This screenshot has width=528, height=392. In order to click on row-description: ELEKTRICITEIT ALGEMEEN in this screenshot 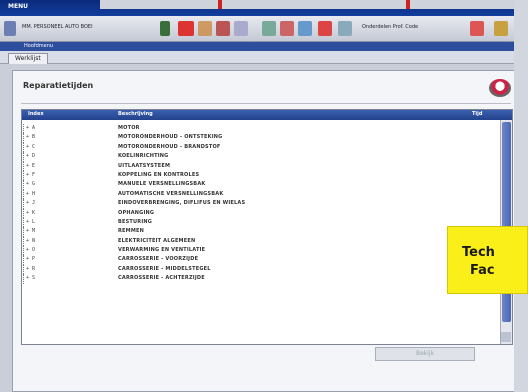, I will do `click(157, 240)`.